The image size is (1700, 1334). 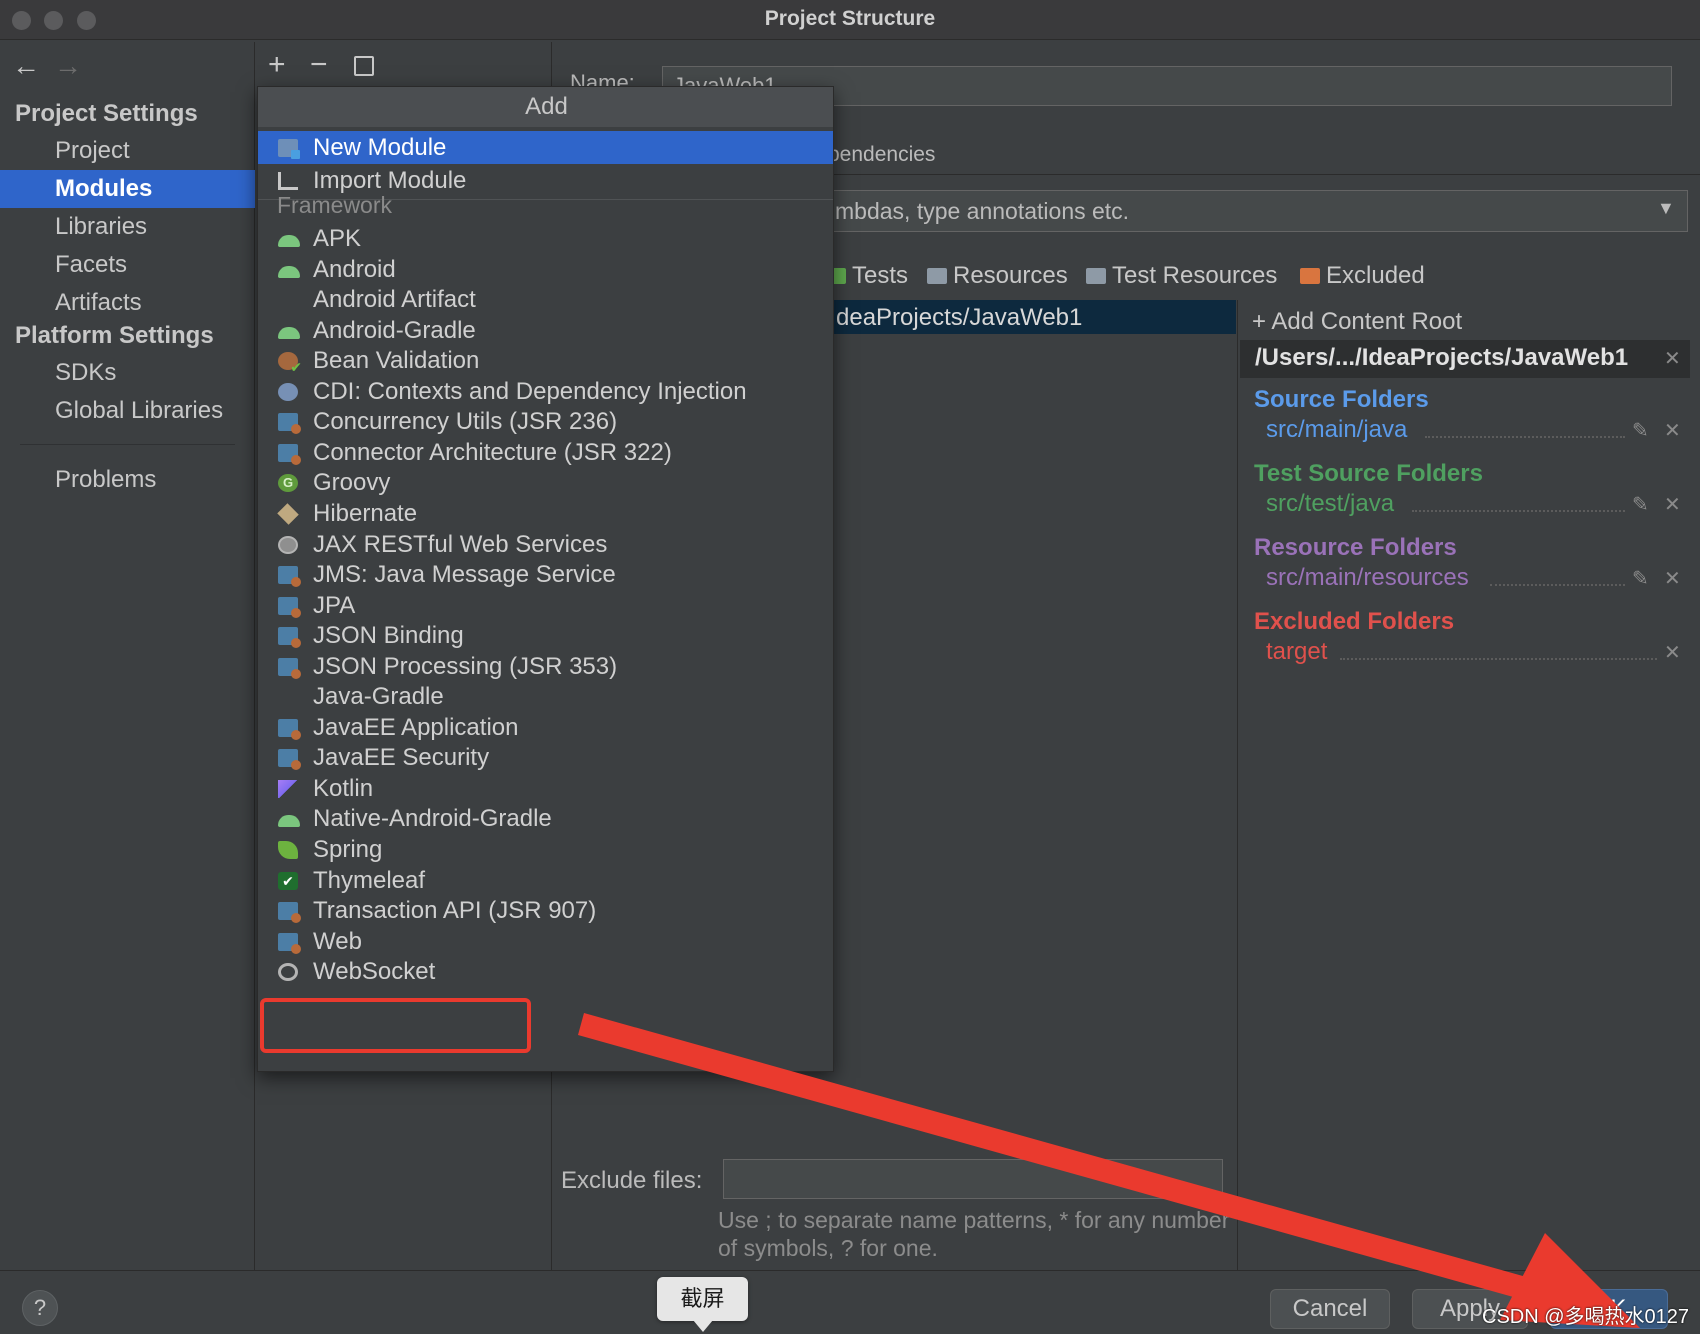 I want to click on hibernate-icon, so click(x=288, y=514).